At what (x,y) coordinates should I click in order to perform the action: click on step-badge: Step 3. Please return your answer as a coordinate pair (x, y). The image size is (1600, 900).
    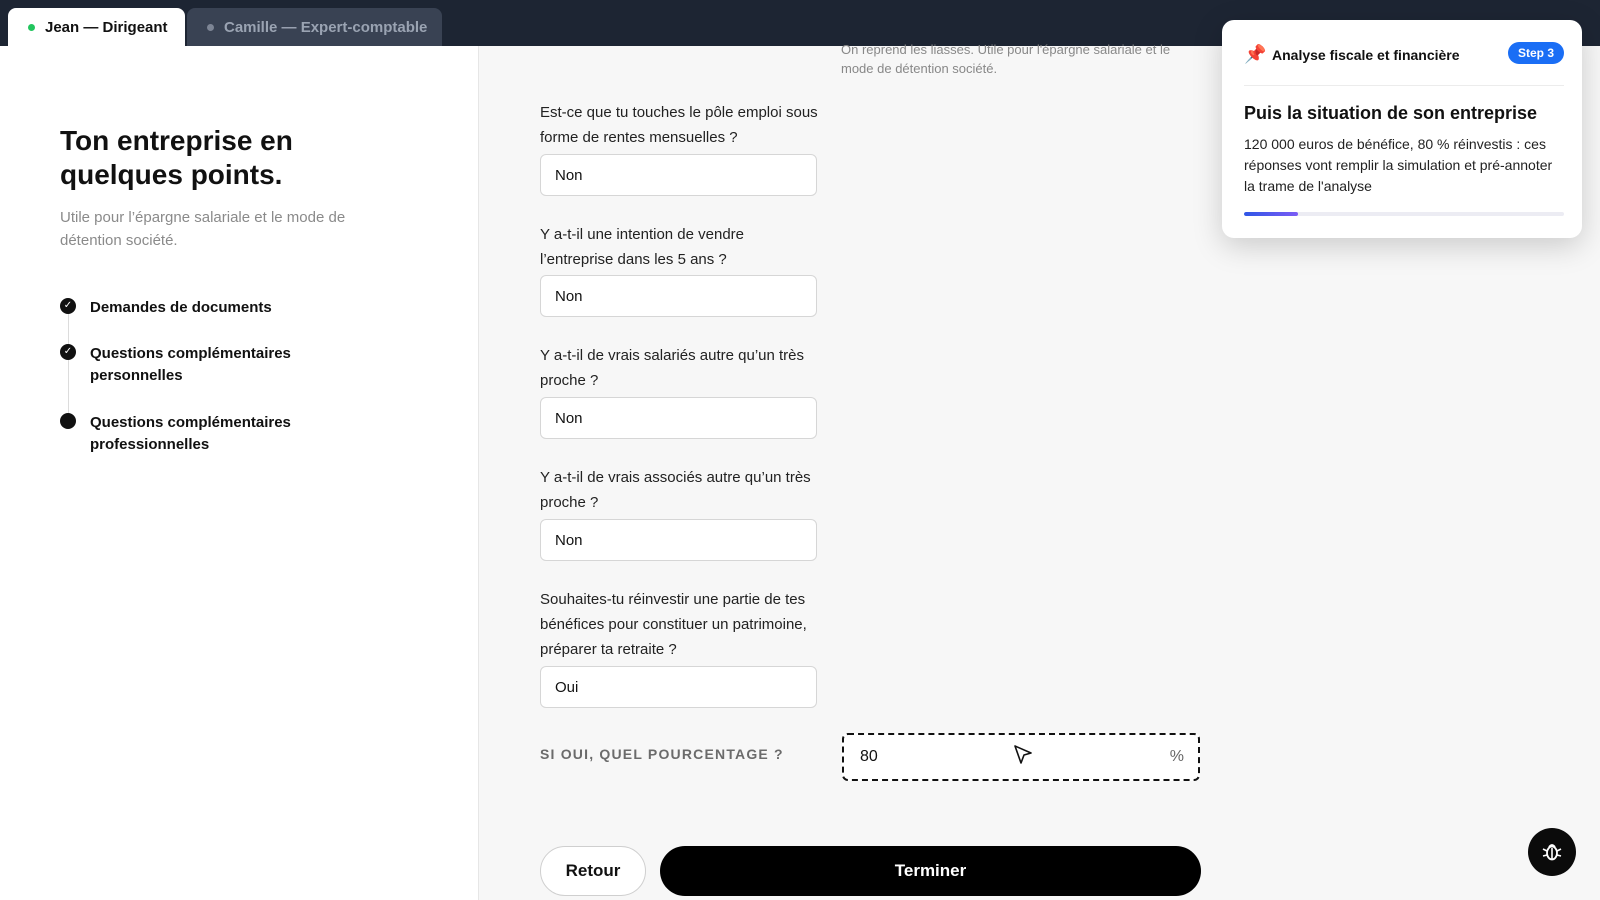
    Looking at the image, I should click on (1535, 53).